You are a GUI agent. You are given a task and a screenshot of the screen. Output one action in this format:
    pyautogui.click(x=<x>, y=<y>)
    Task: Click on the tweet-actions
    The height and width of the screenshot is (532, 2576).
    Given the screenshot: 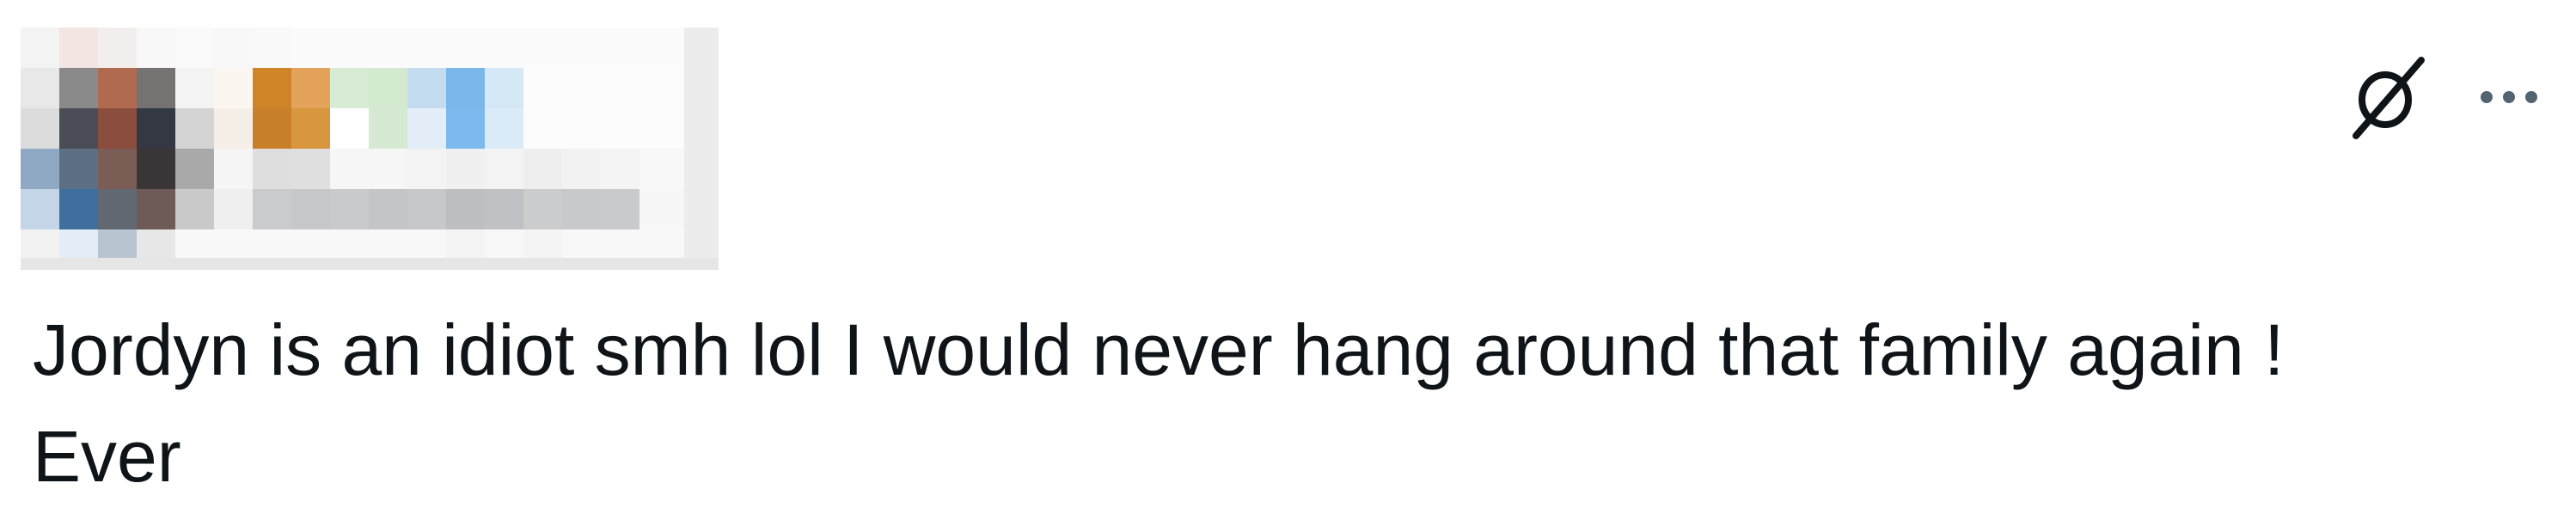 What is the action you would take?
    pyautogui.click(x=2445, y=97)
    